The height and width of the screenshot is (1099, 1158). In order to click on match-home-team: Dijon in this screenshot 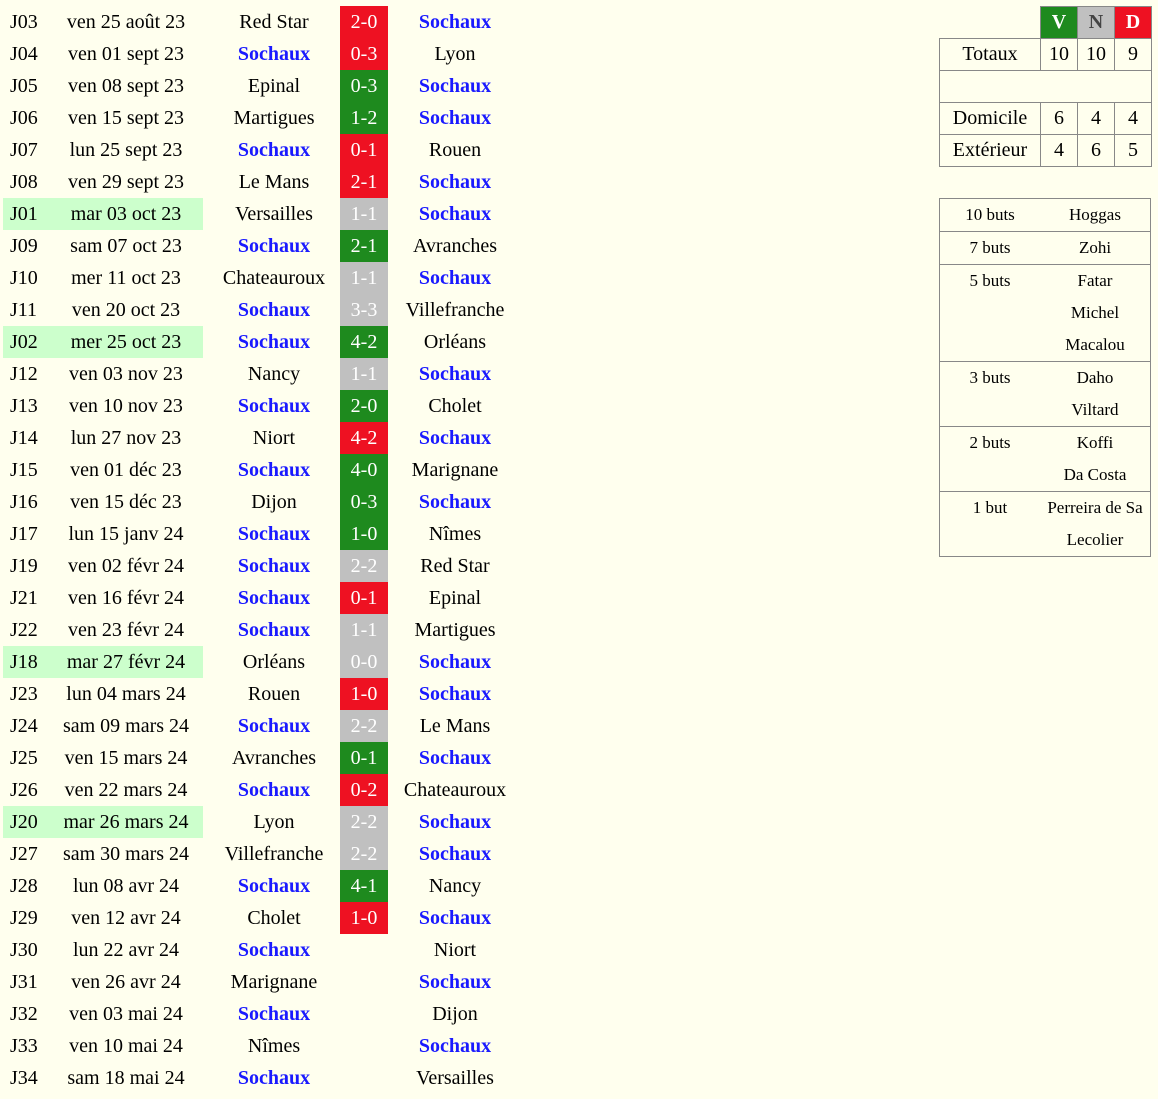, I will do `click(274, 502)`.